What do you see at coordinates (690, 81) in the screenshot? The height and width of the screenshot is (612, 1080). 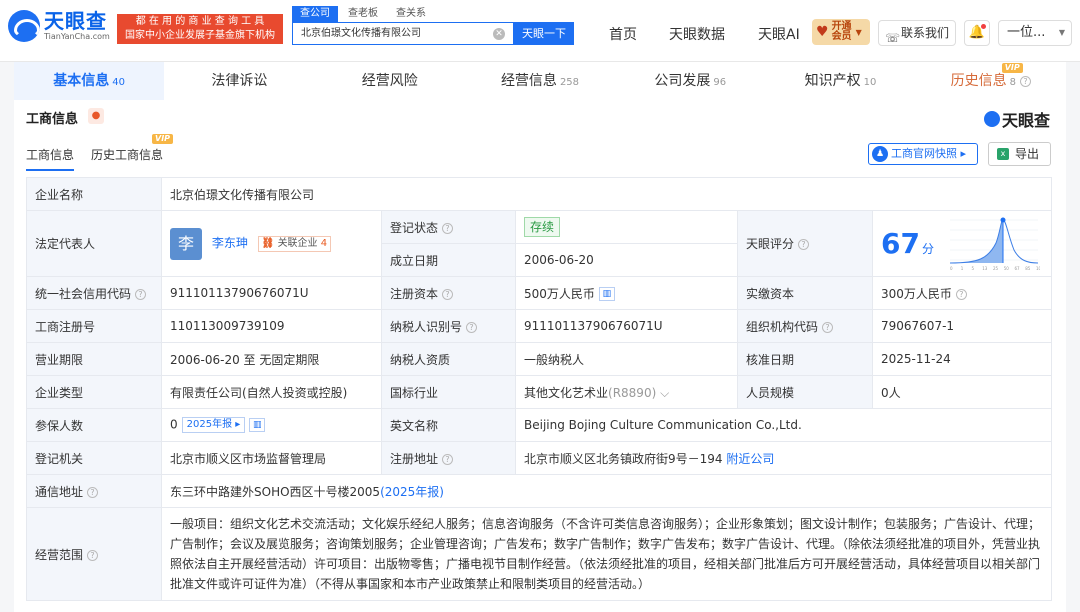 I see `tab-development: 公司发展 96` at bounding box center [690, 81].